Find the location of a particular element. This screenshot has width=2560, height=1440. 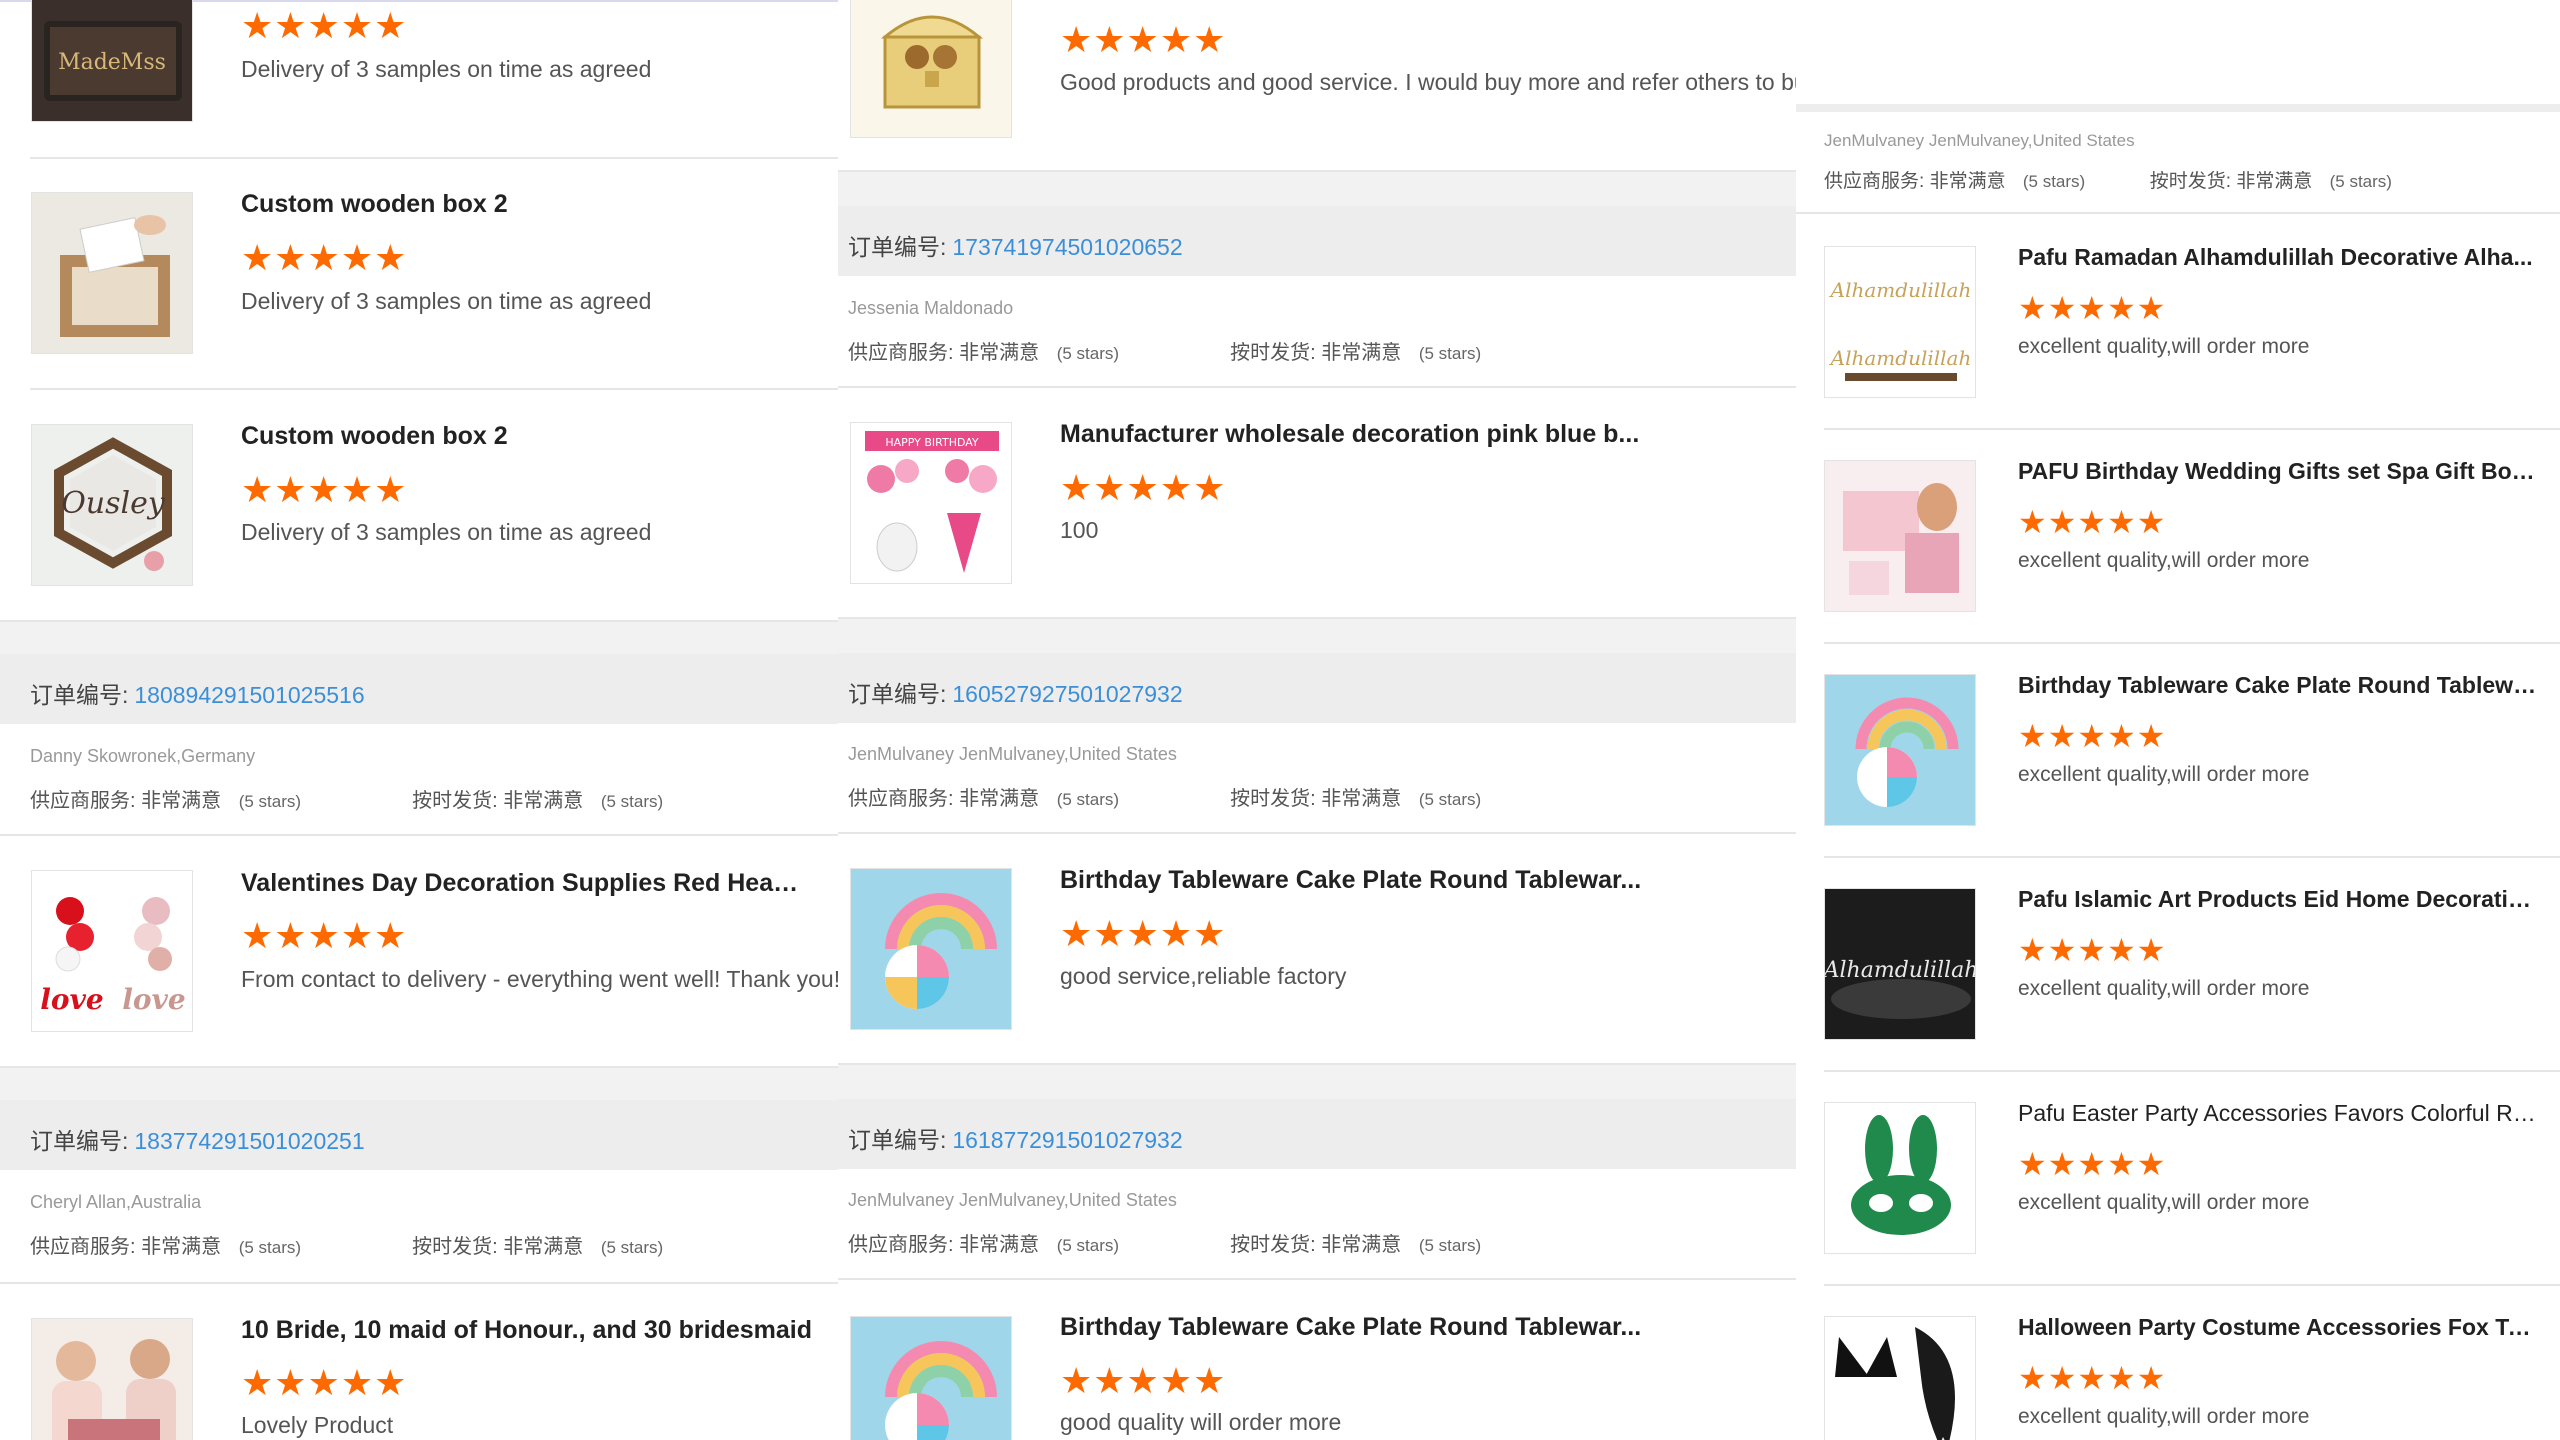

product-thumbnail: Ousley is located at coordinates (112, 505).